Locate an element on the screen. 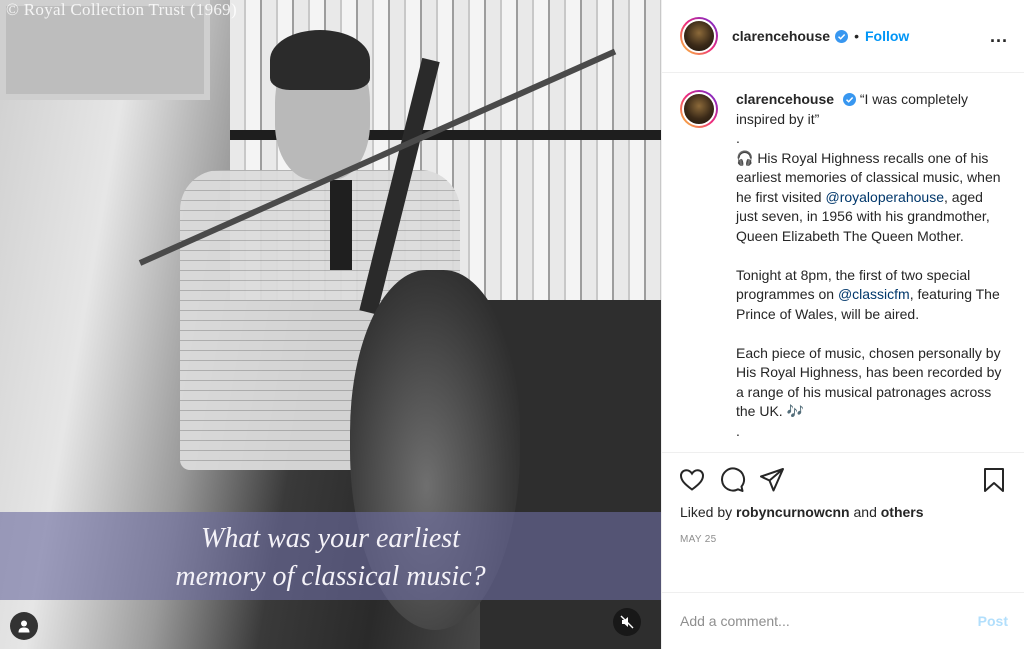  liked-by-others: others is located at coordinates (902, 512).